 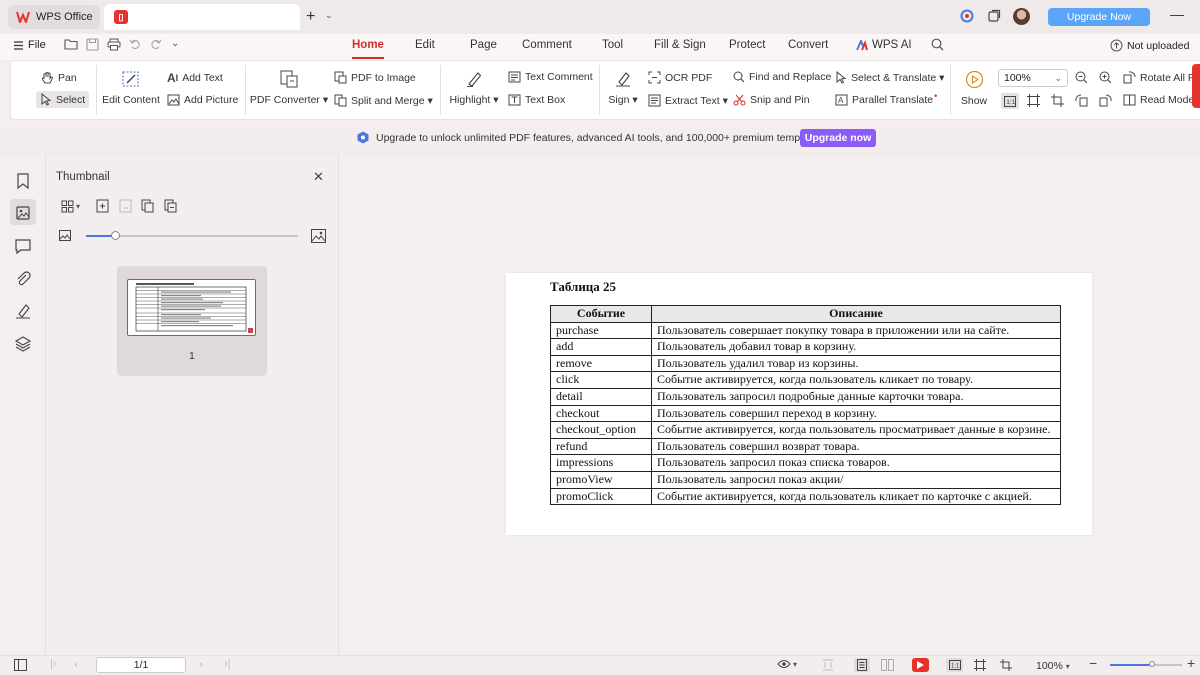 I want to click on select-button: Select, so click(x=63, y=99).